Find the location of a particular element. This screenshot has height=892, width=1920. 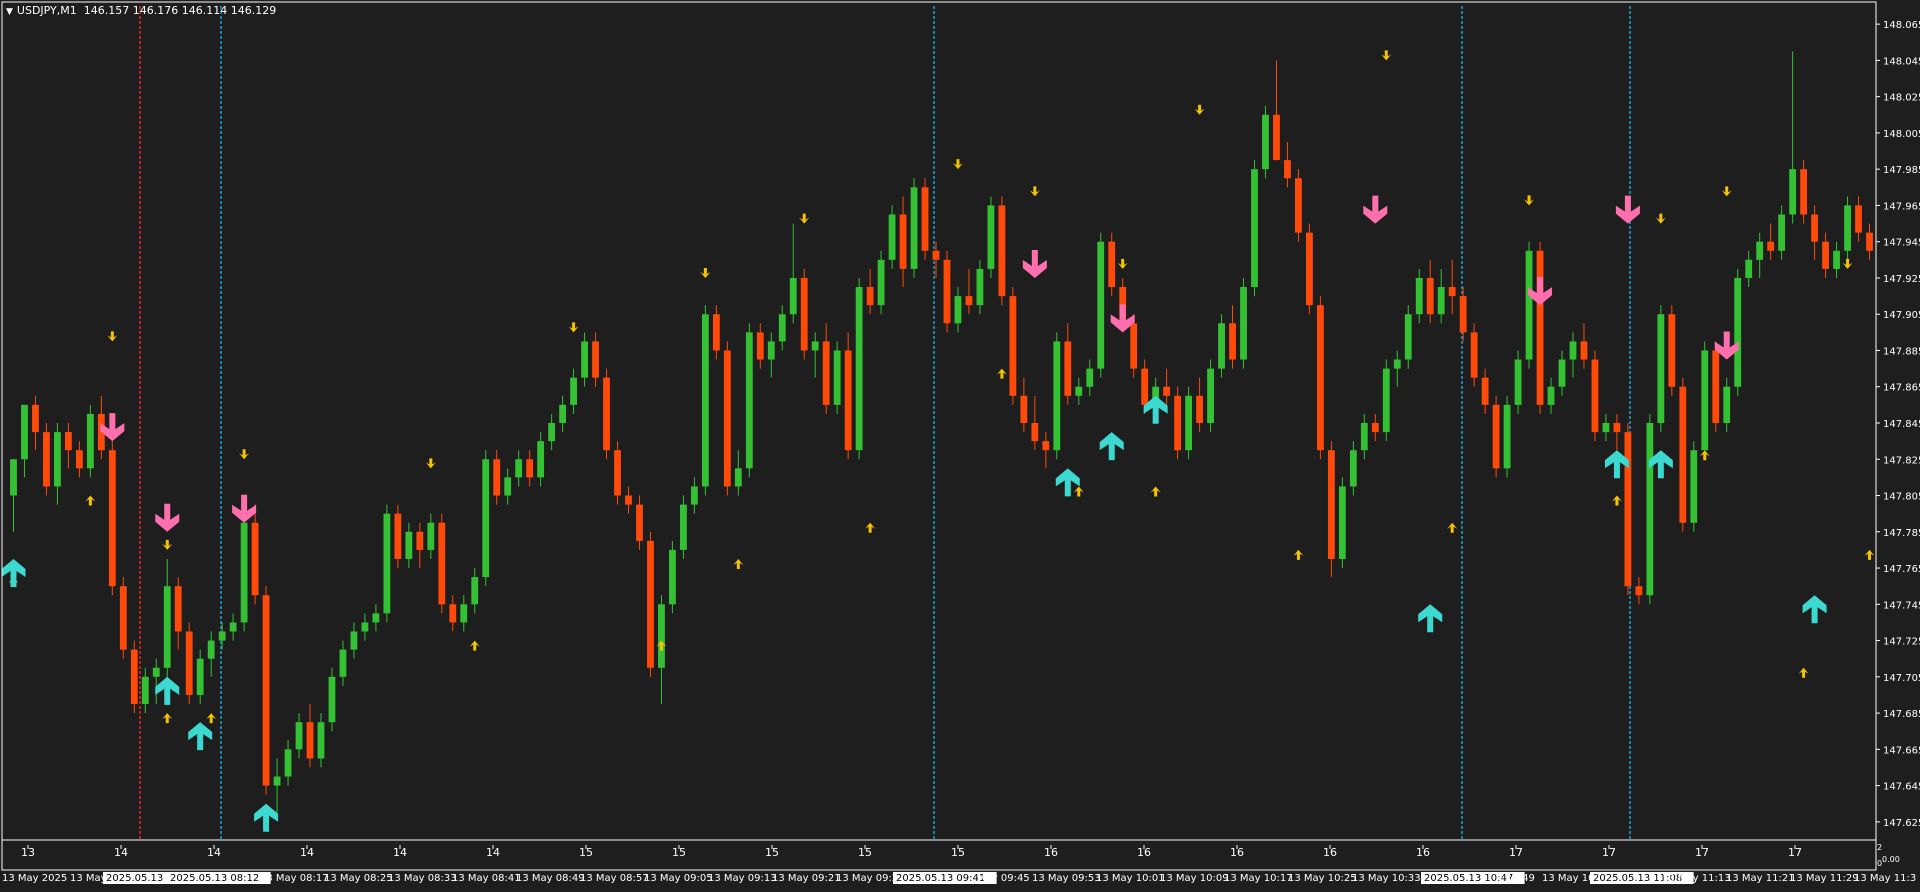

time-label: May 09:45 is located at coordinates (1003, 878).